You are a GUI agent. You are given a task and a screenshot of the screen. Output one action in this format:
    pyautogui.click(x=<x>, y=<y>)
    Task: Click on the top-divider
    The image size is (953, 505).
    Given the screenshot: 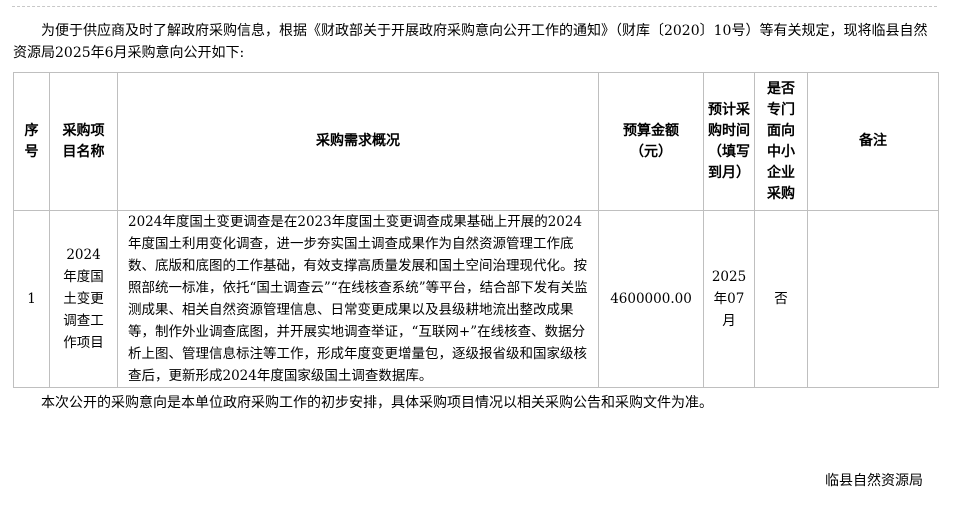 What is the action you would take?
    pyautogui.click(x=474, y=6)
    